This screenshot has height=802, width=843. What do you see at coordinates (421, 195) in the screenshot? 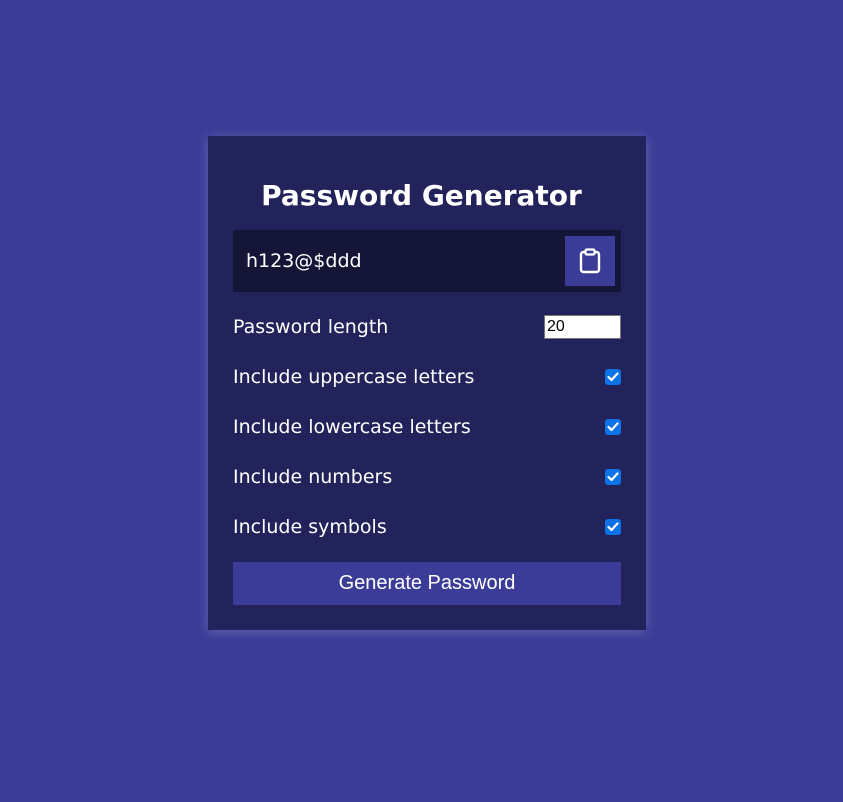
I see `page-title: Password Generator` at bounding box center [421, 195].